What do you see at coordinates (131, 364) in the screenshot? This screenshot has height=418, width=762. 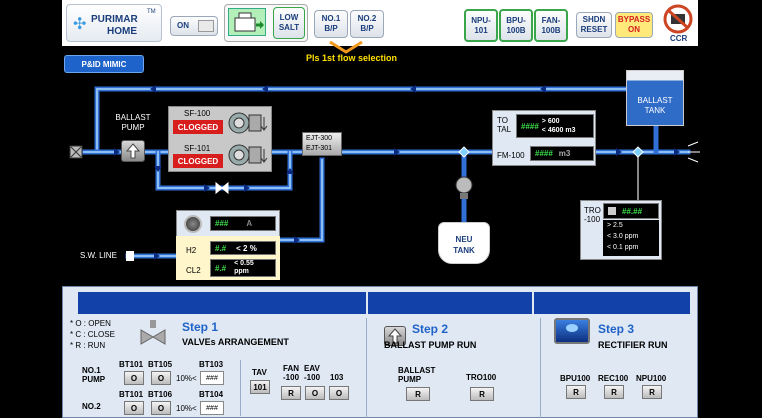 I see `bt101-label: BT101` at bounding box center [131, 364].